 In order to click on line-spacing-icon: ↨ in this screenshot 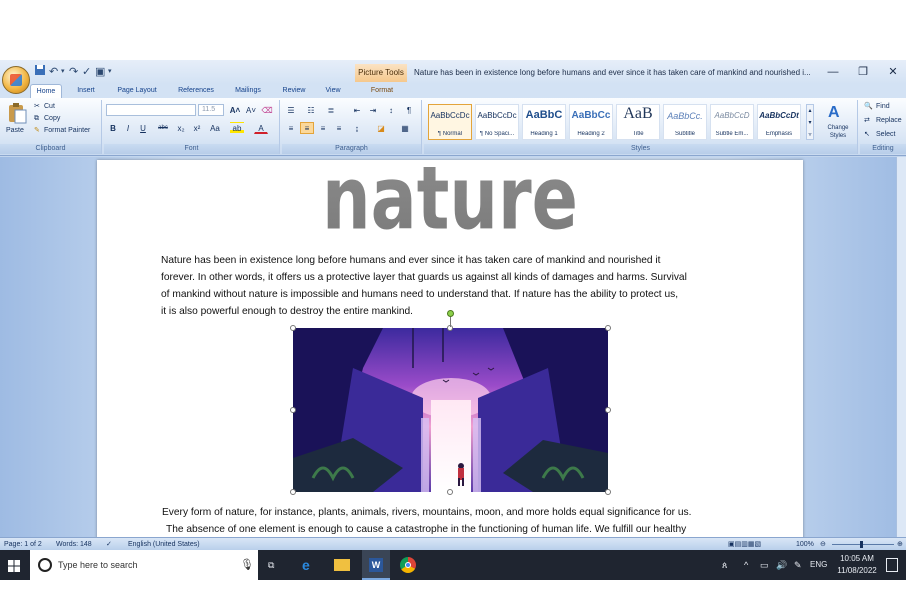, I will do `click(357, 128)`.